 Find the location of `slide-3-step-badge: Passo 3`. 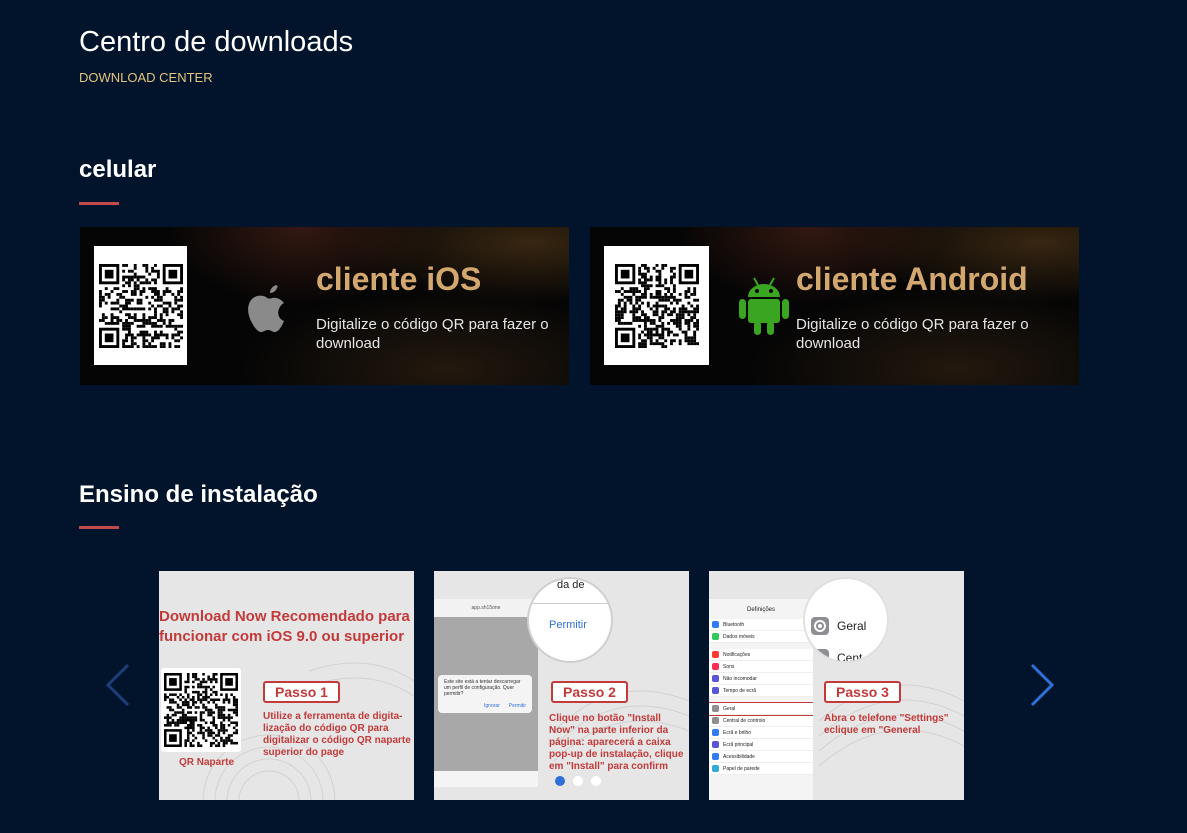

slide-3-step-badge: Passo 3 is located at coordinates (862, 692).